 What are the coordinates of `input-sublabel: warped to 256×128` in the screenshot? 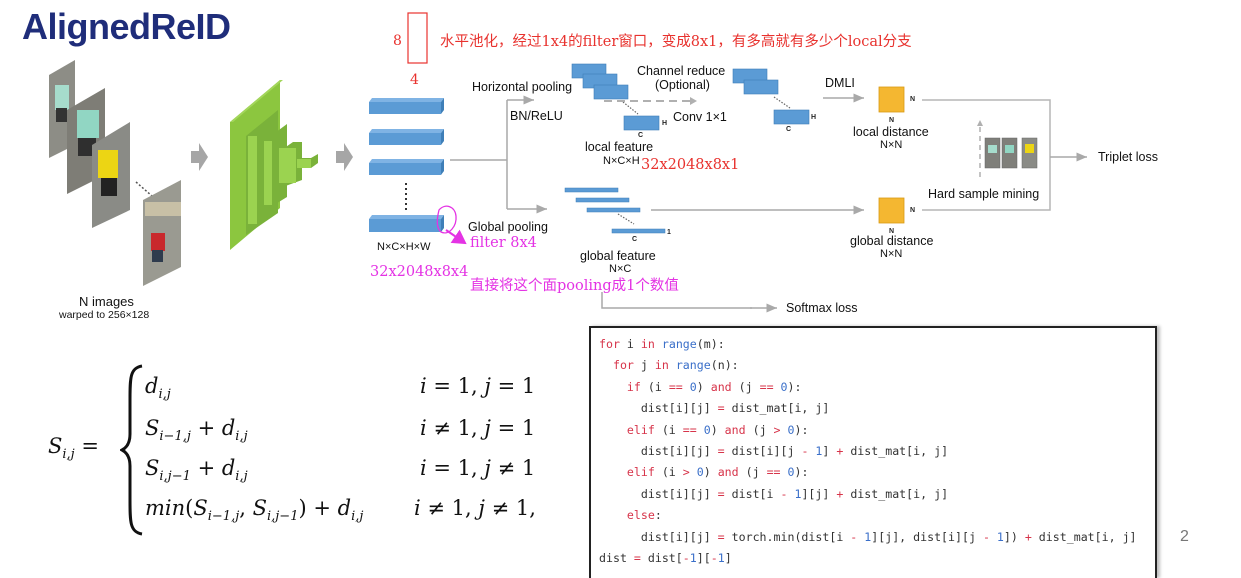 It's located at (104, 315).